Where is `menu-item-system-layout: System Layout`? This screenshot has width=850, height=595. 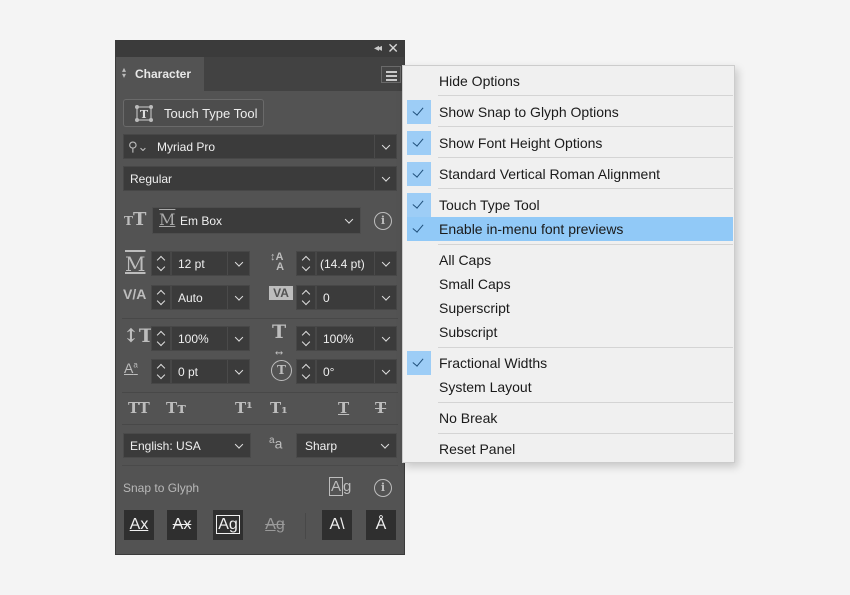 menu-item-system-layout: System Layout is located at coordinates (568, 387).